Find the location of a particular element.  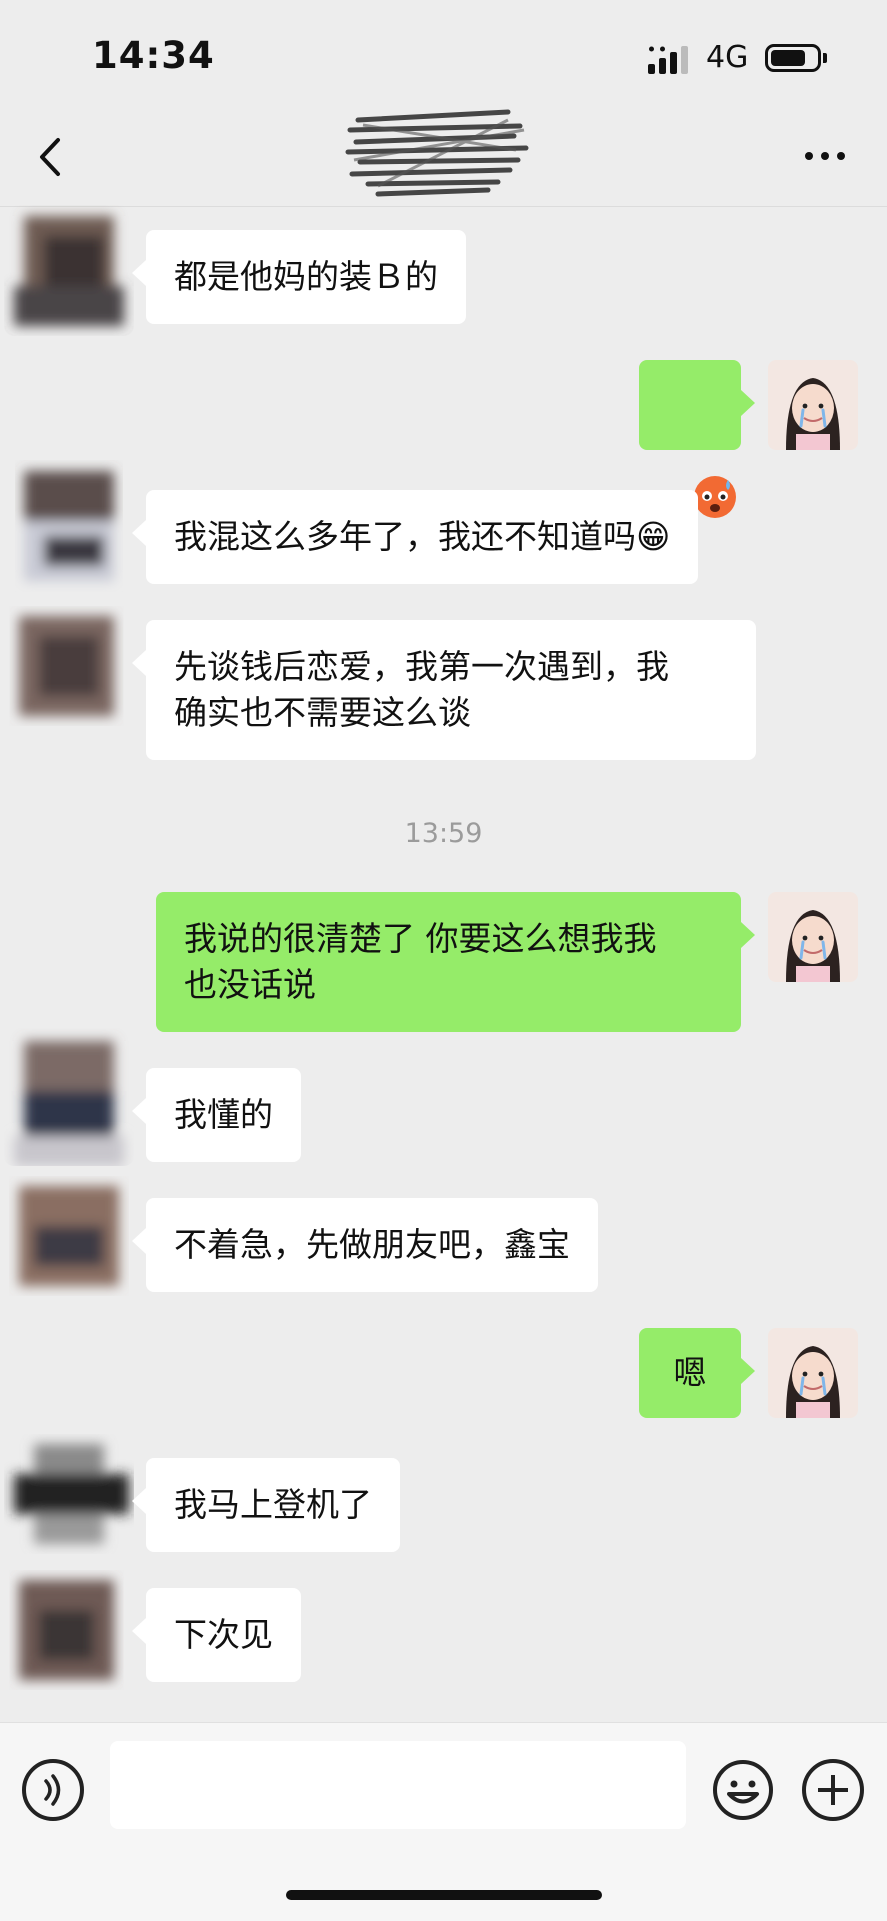

home-indicator is located at coordinates (444, 1895).